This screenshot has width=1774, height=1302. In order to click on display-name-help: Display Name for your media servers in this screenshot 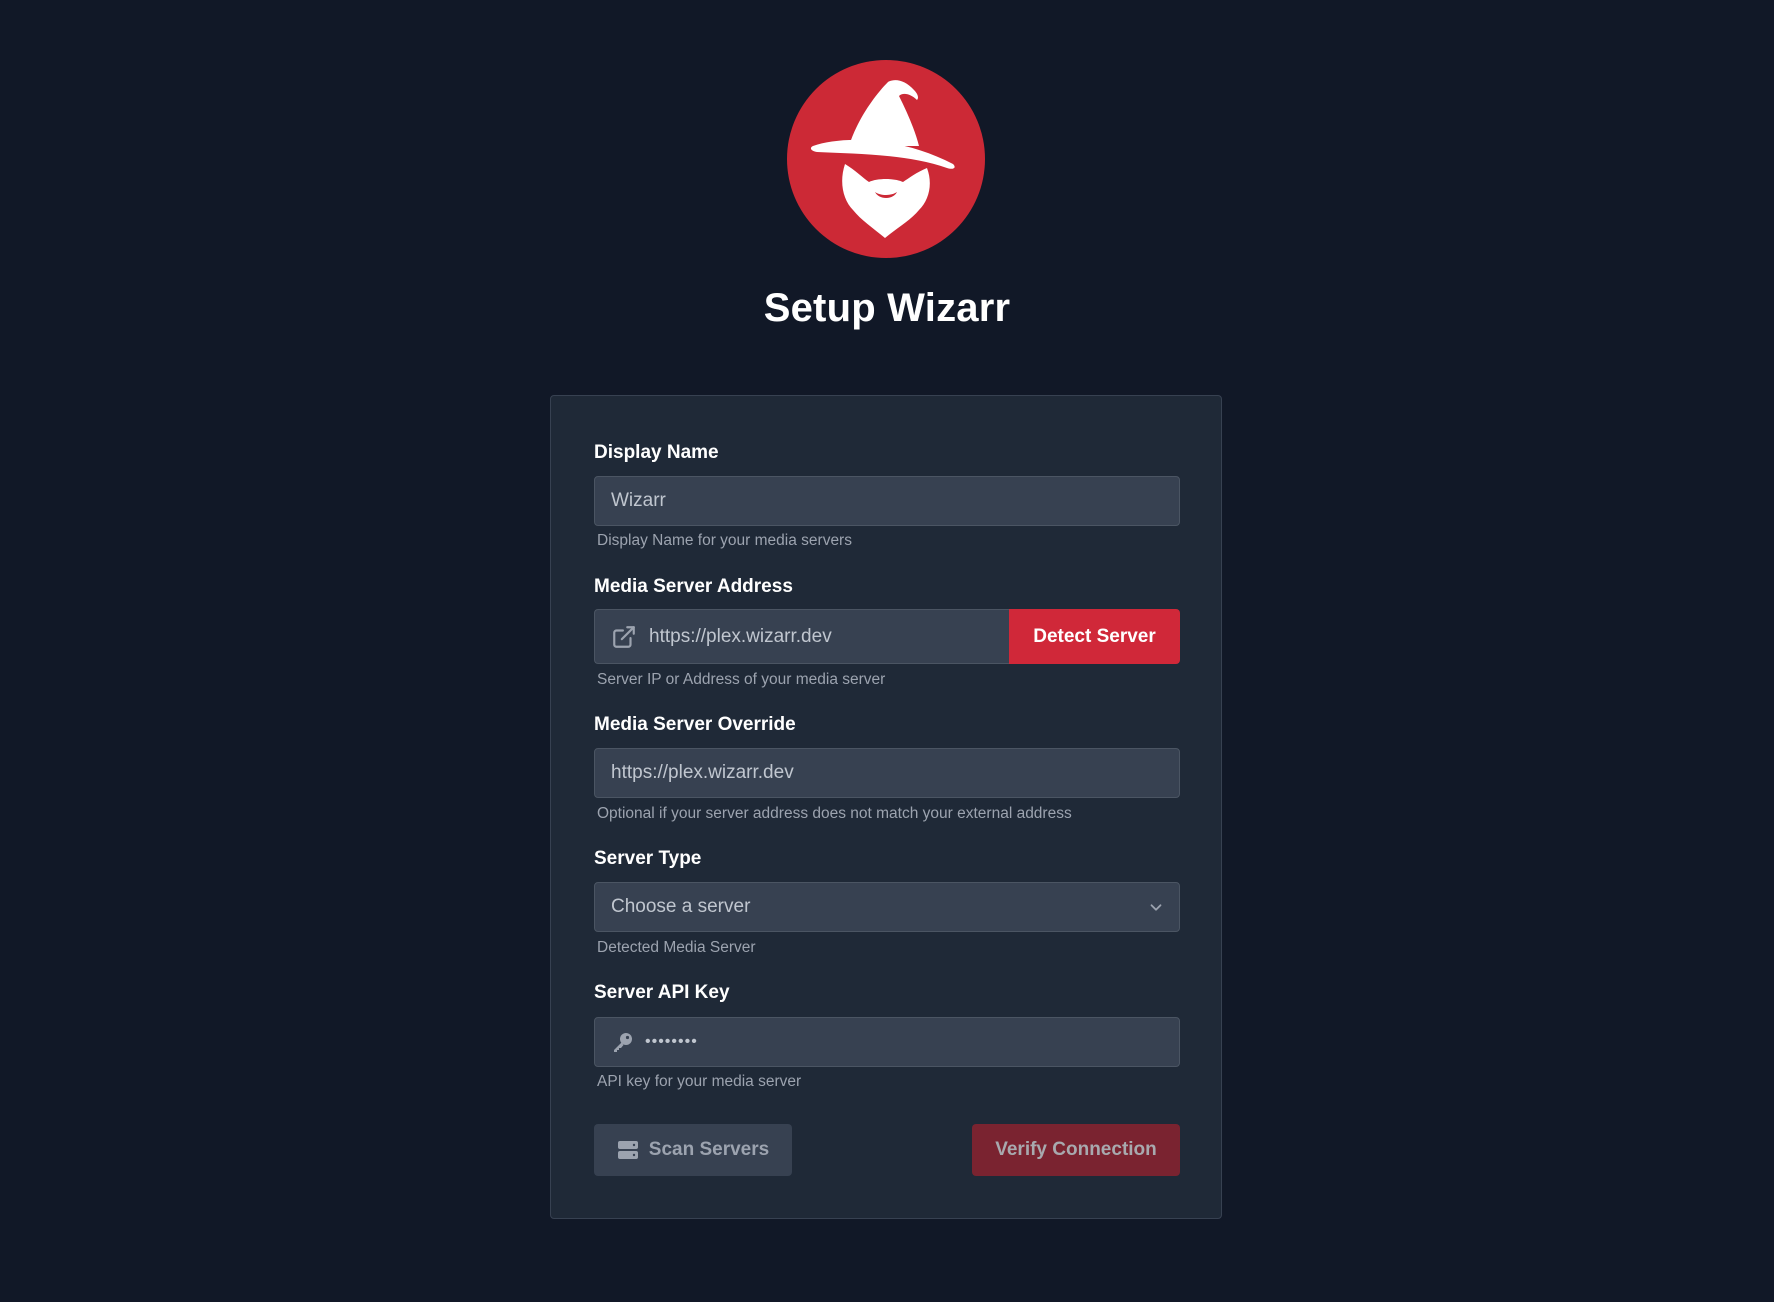, I will do `click(724, 540)`.